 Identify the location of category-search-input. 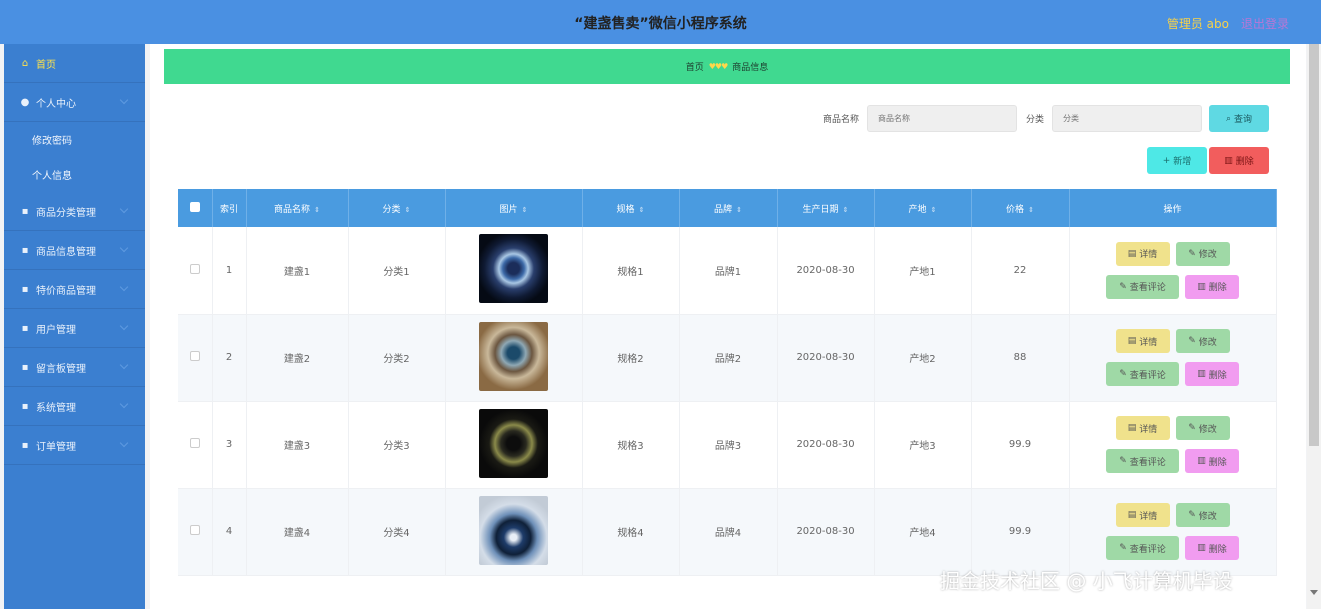
(1127, 118).